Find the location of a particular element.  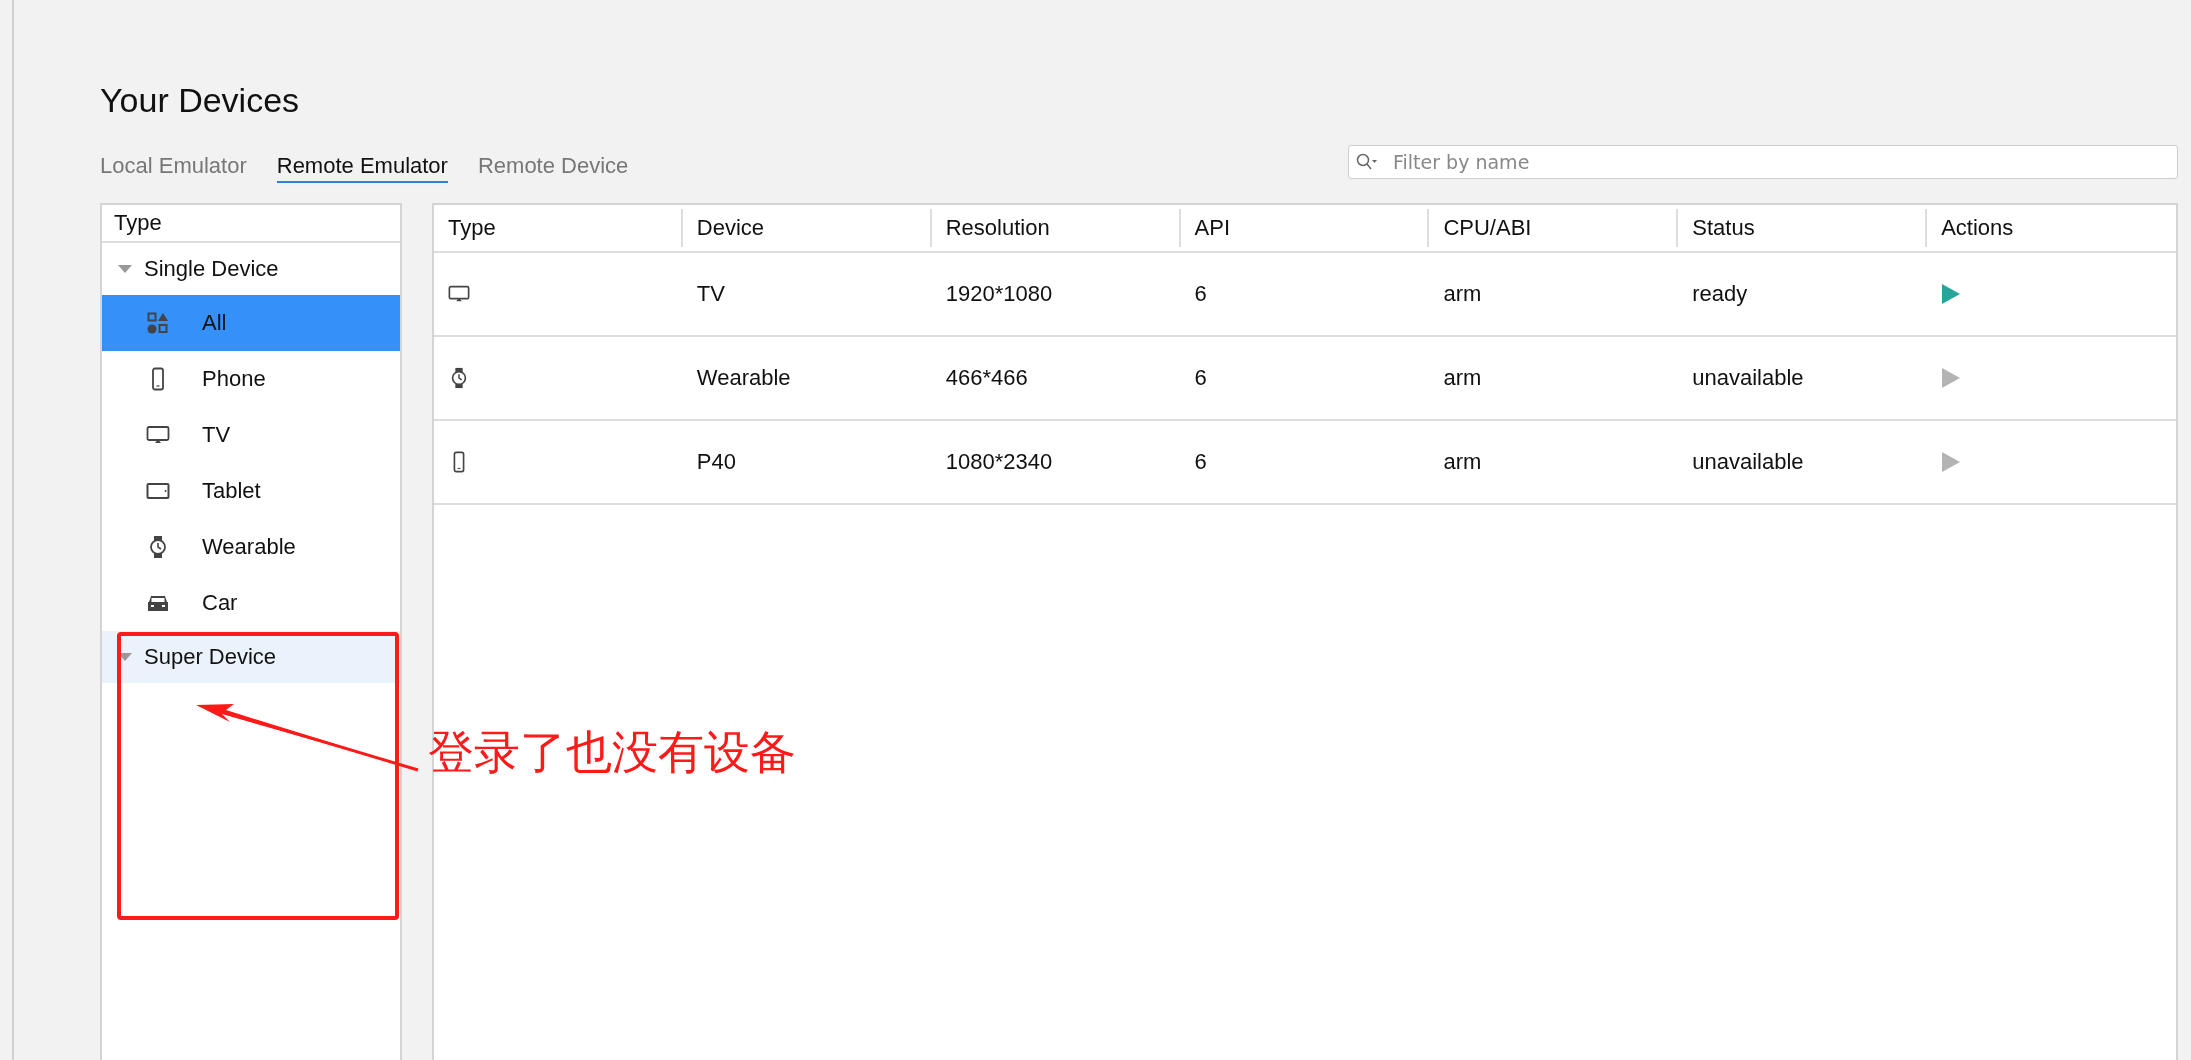

column-header: Device is located at coordinates (807, 228).